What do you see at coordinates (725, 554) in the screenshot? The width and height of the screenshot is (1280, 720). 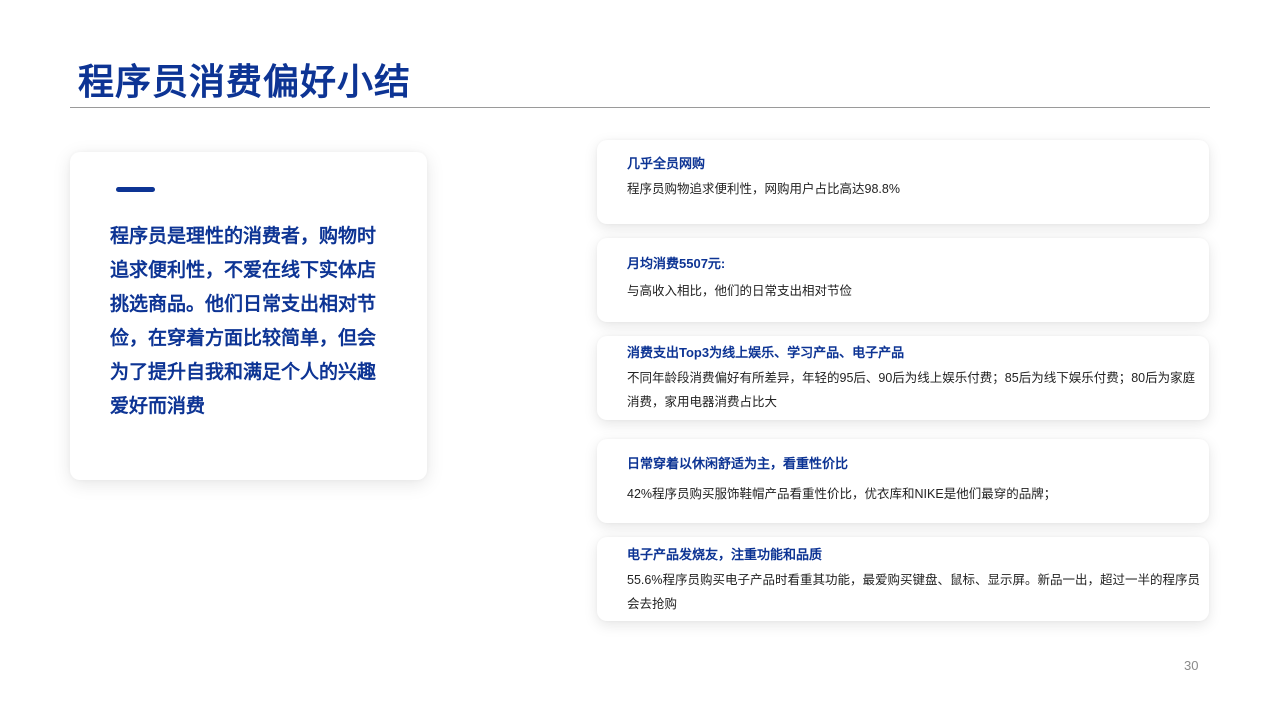 I see `finding-card-title: 电子产品发烧友，注重功能和品质` at bounding box center [725, 554].